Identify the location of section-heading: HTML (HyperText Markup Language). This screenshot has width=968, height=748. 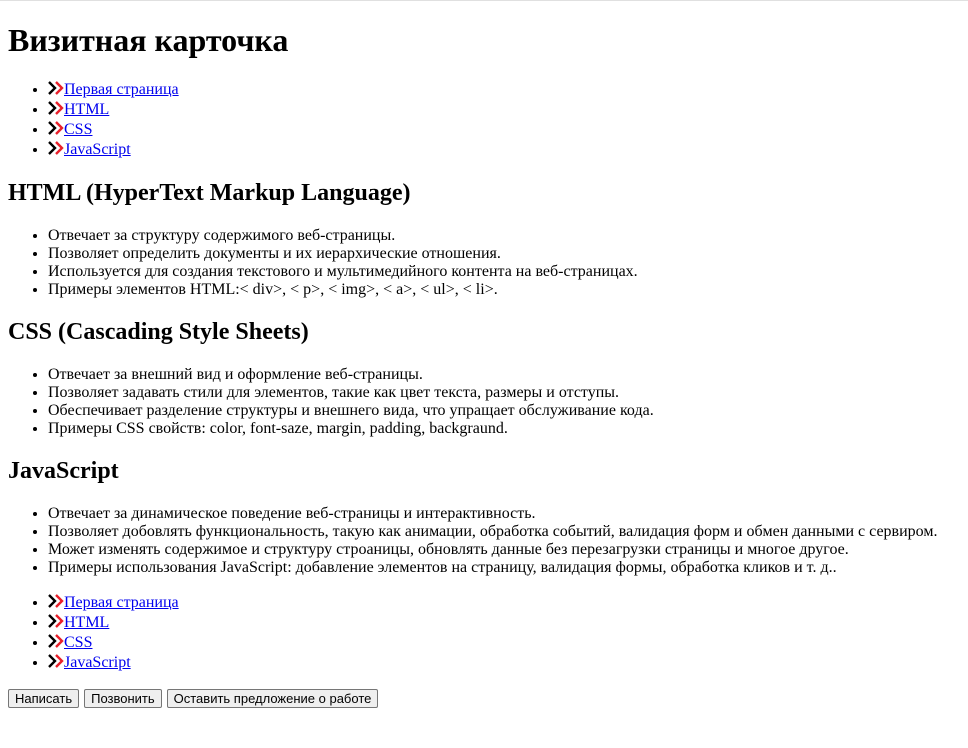
(209, 193).